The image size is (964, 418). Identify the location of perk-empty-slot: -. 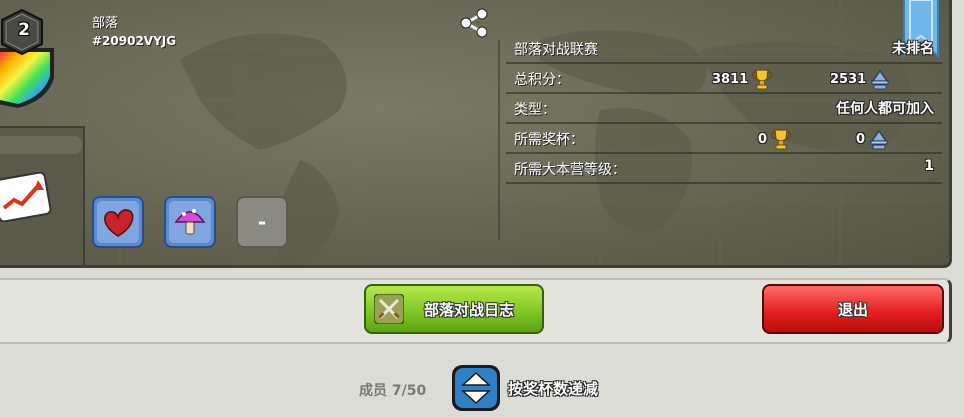
(262, 222).